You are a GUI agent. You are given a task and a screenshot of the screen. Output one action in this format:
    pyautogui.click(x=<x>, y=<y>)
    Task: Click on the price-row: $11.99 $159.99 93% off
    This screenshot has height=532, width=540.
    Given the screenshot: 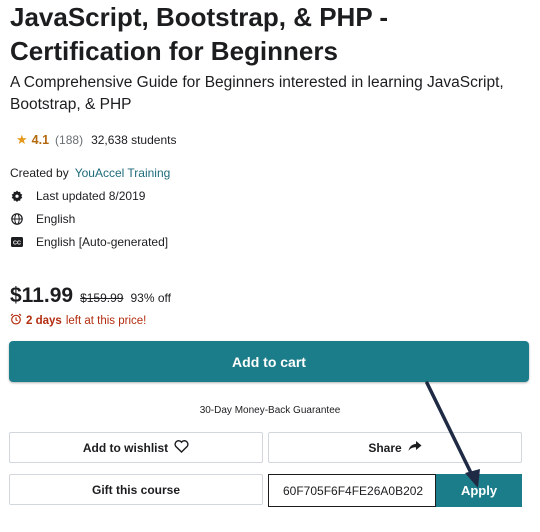 What is the action you would take?
    pyautogui.click(x=90, y=296)
    